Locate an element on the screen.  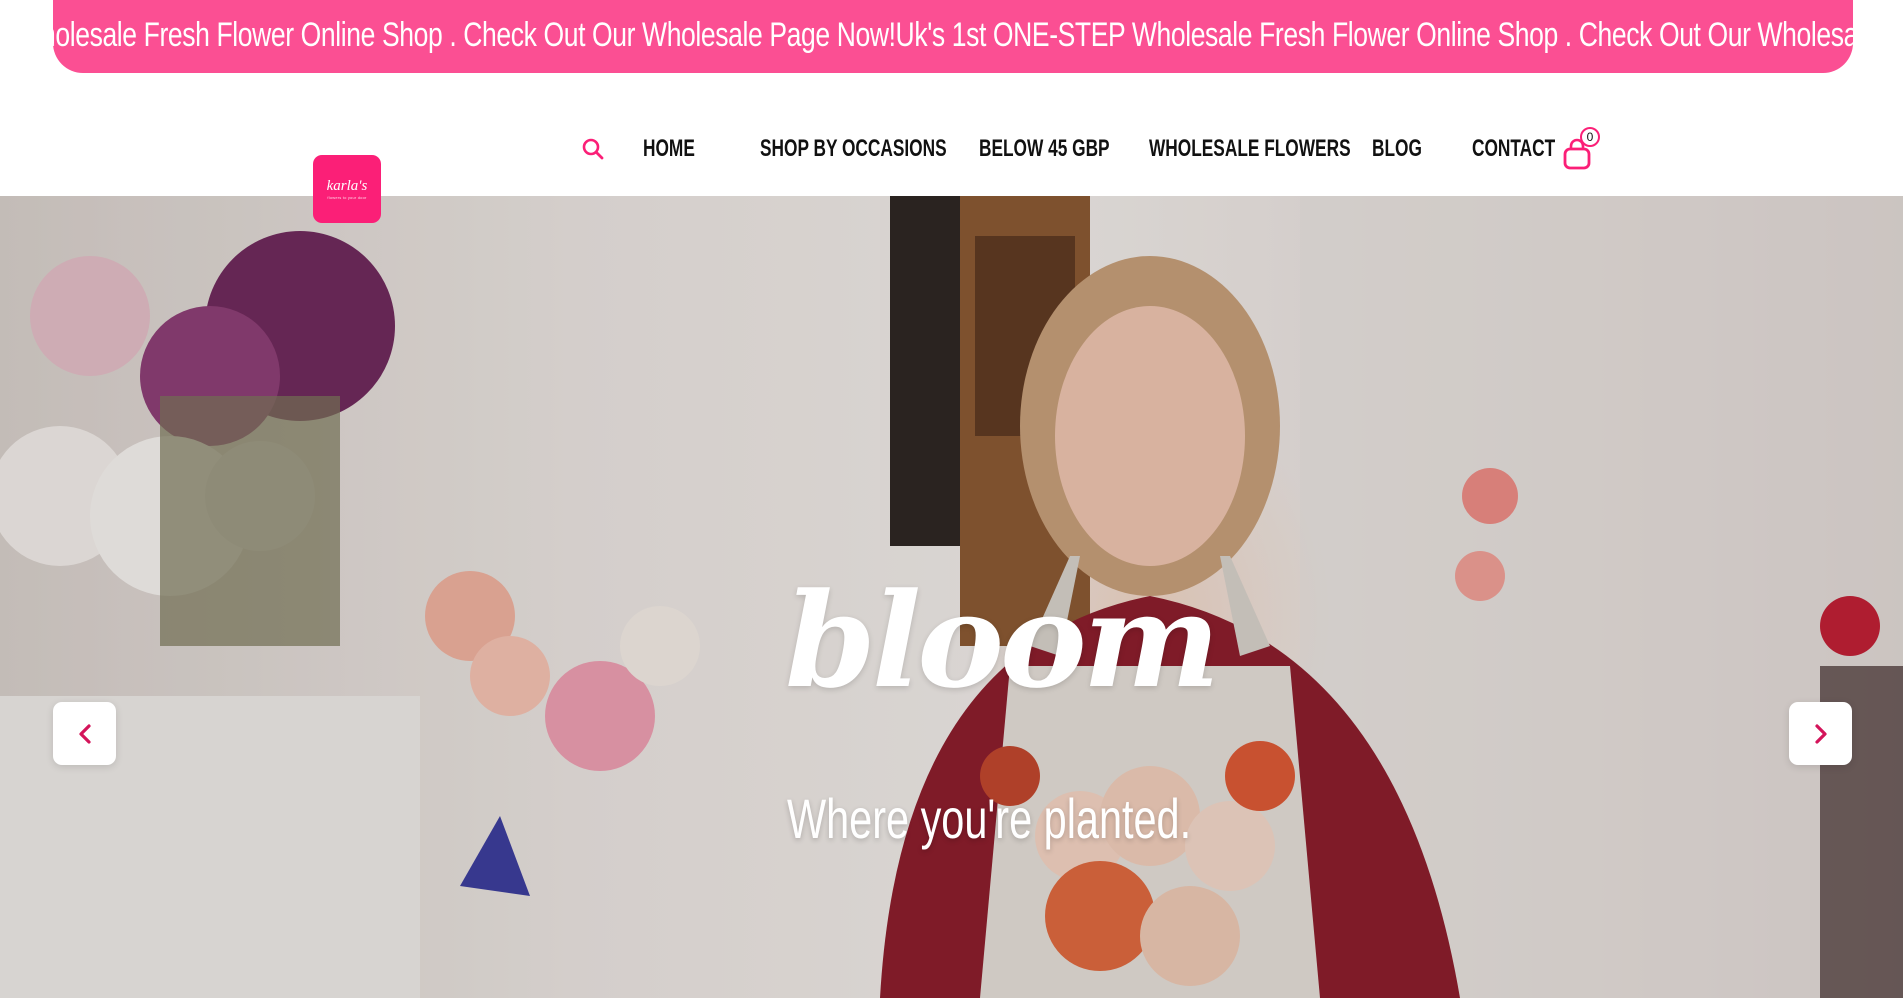
slider-next-button is located at coordinates (1820, 733).